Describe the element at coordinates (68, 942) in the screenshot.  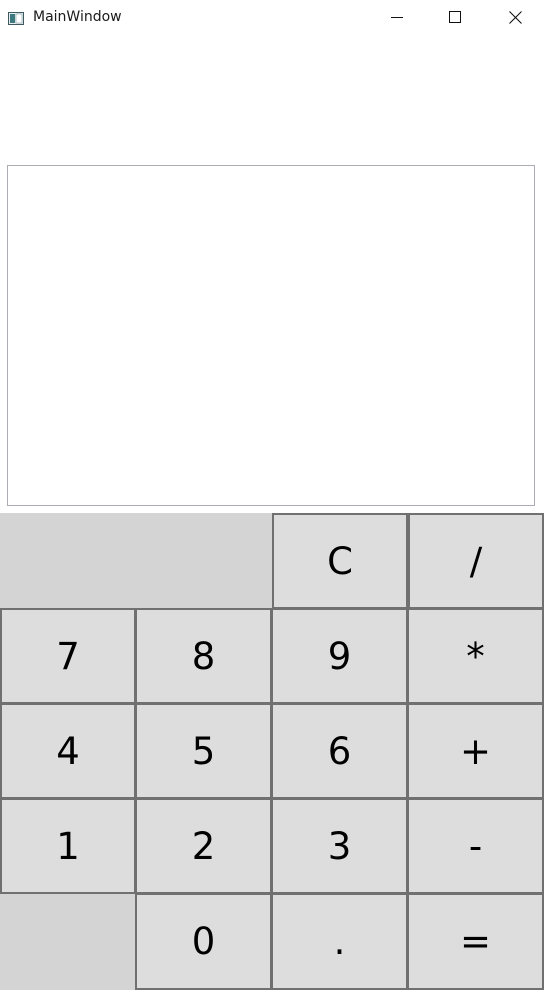
I see `keypad-blank-bottom` at that location.